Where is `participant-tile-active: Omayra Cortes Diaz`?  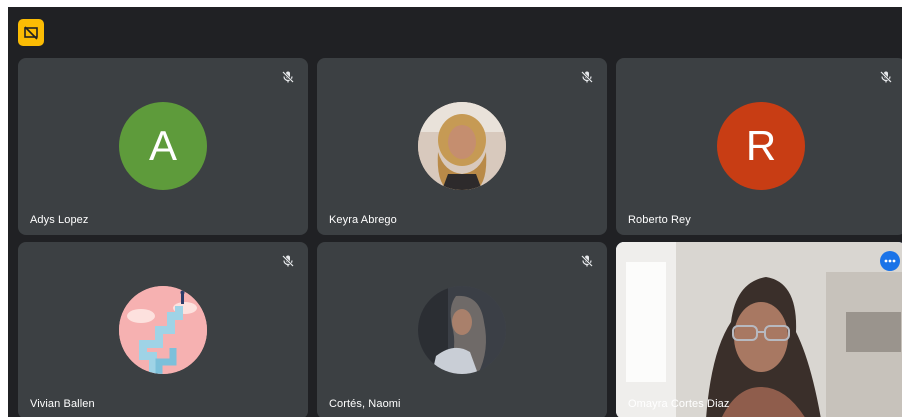 participant-tile-active: Omayra Cortes Diaz is located at coordinates (759, 329).